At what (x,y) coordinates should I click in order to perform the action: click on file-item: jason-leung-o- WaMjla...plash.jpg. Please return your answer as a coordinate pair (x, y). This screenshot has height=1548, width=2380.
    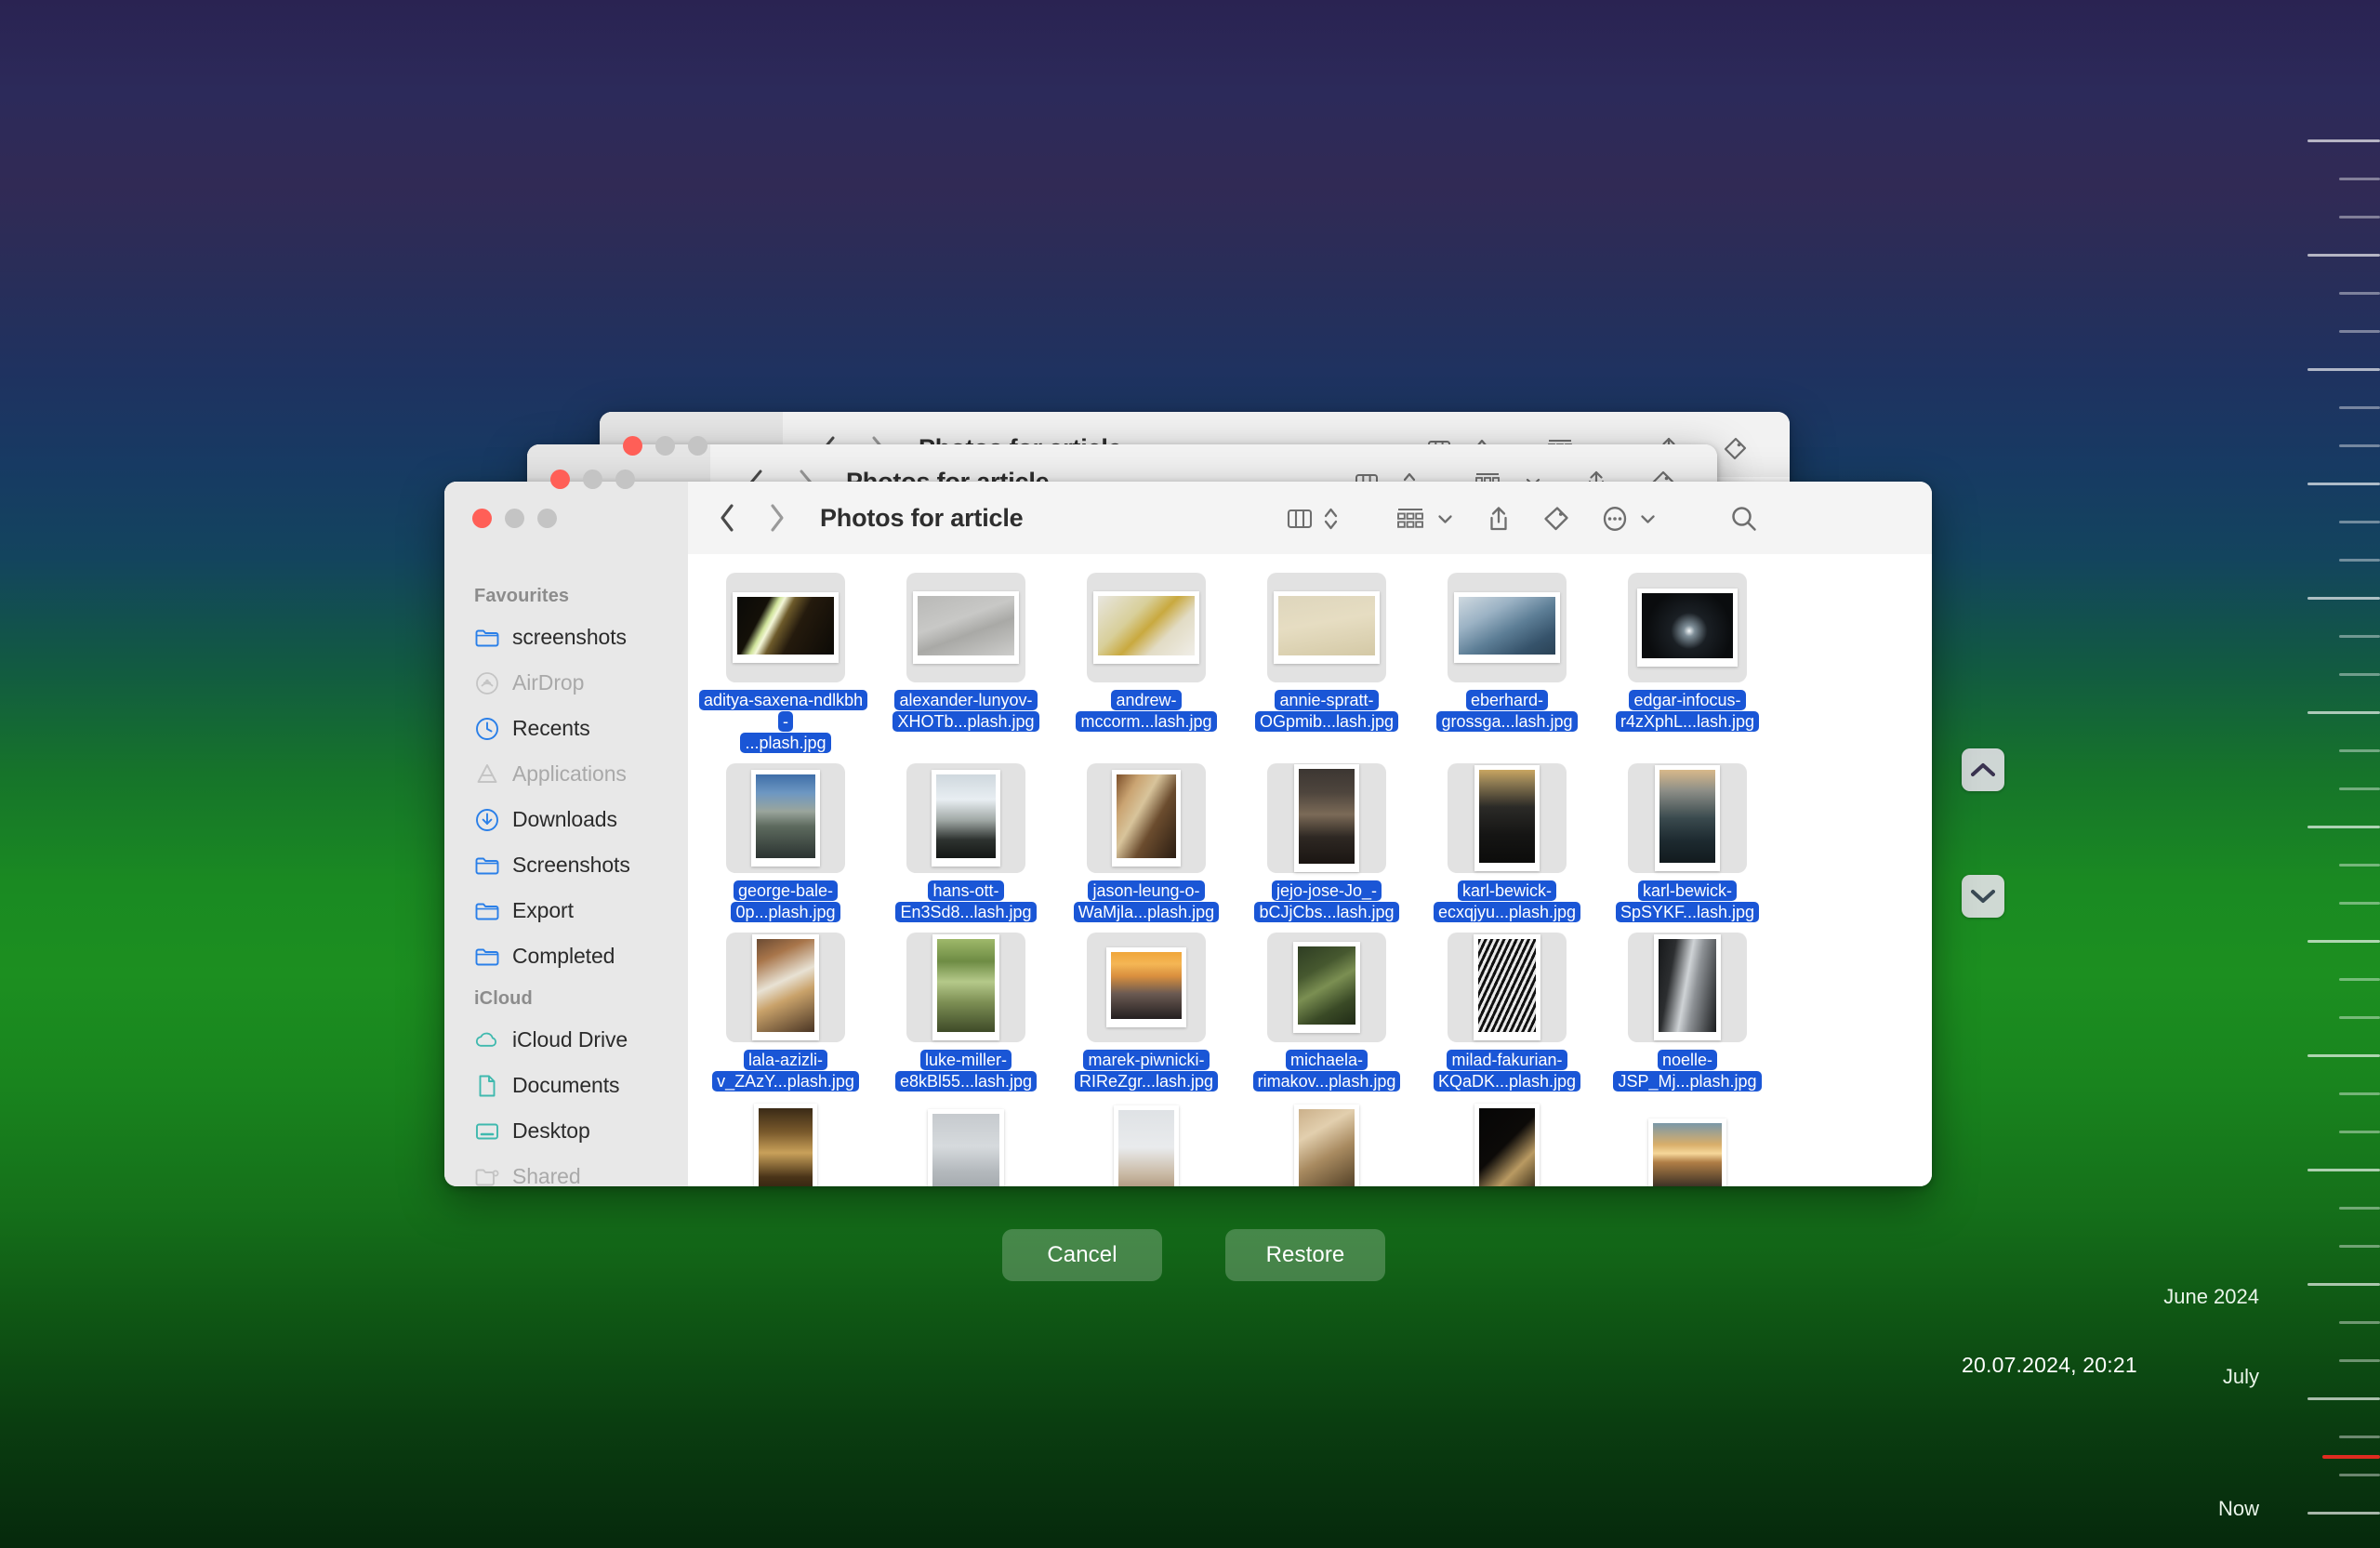
    Looking at the image, I should click on (1146, 843).